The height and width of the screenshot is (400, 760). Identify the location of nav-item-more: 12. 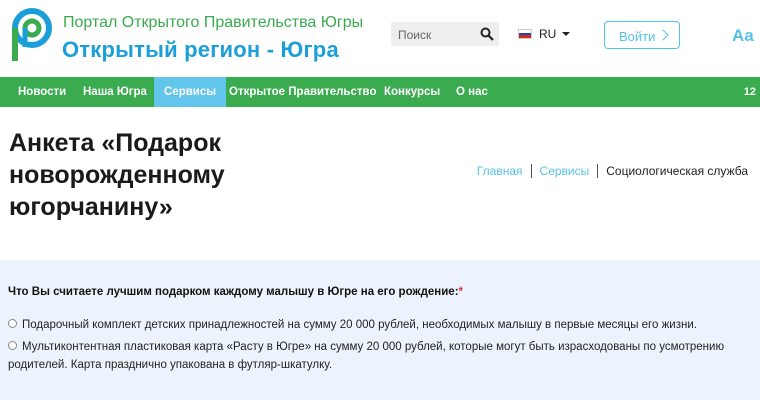
(750, 92).